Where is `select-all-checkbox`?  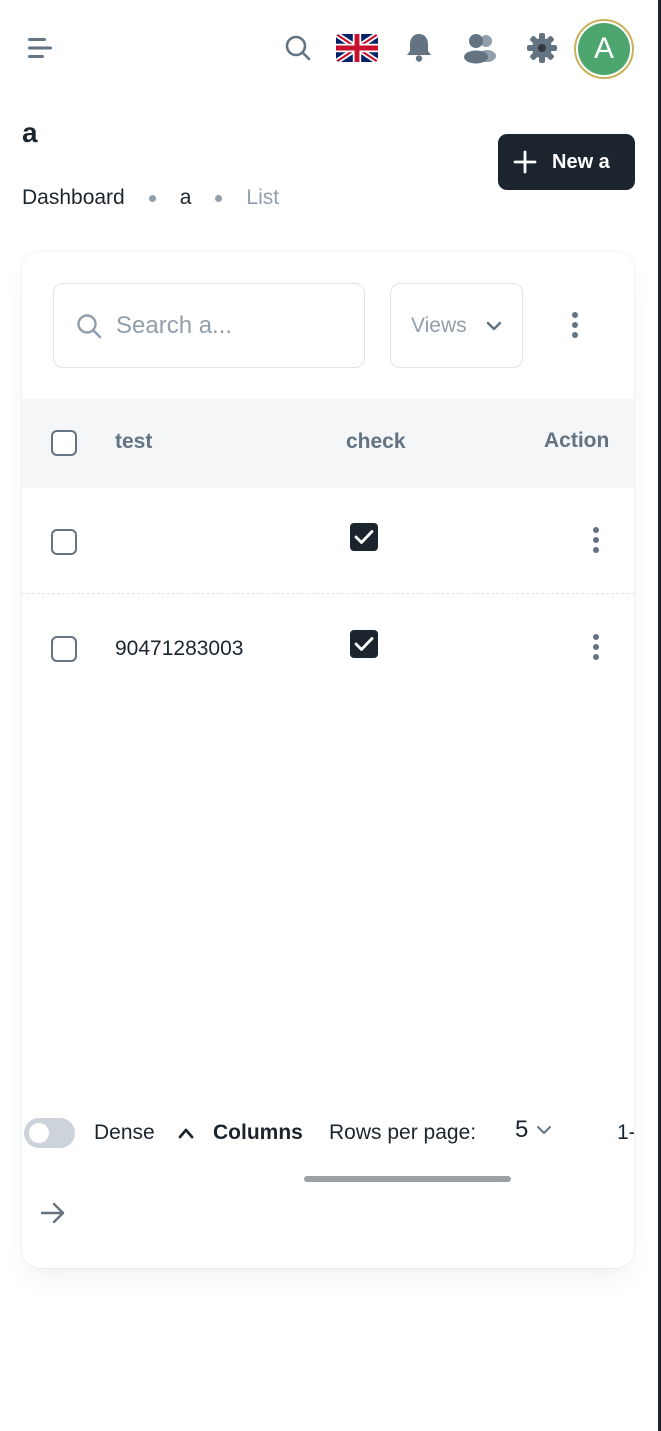 select-all-checkbox is located at coordinates (64, 443).